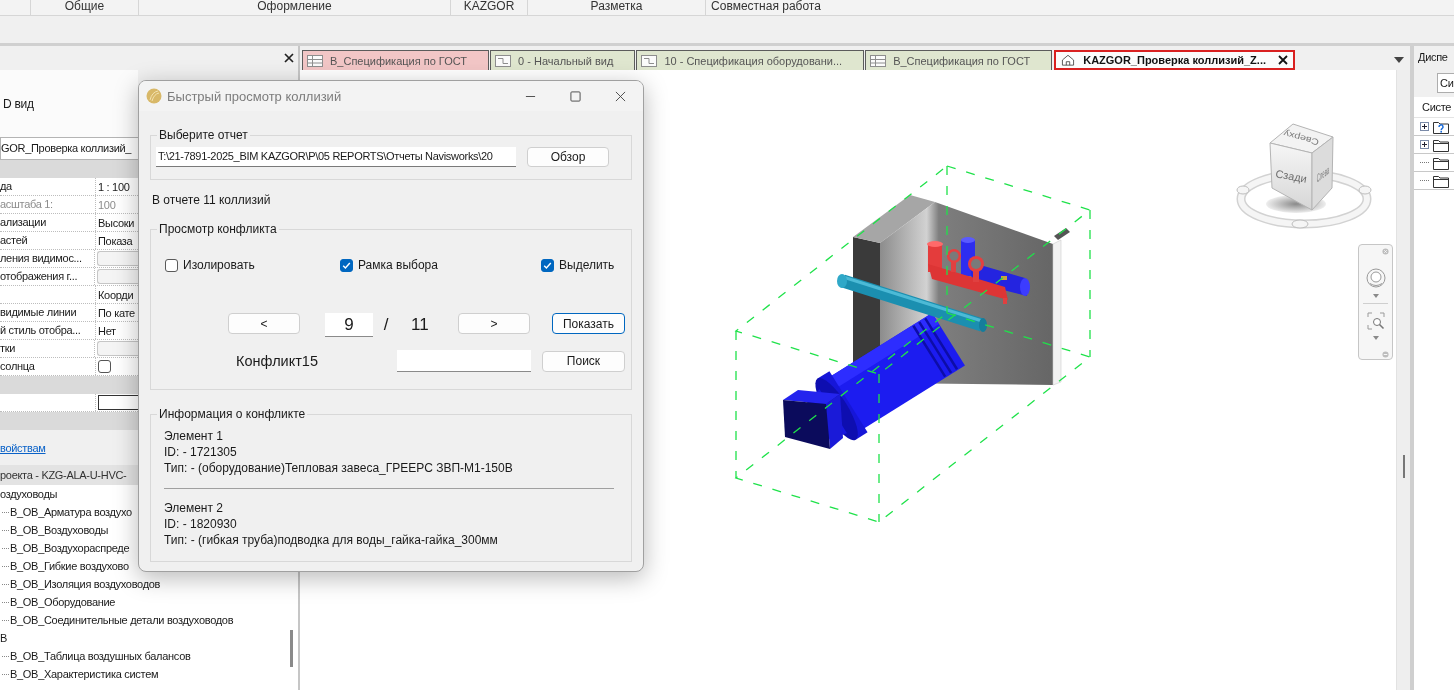 The height and width of the screenshot is (690, 1454). Describe the element at coordinates (84, 674) in the screenshot. I see `tree-item: В_ОВ_Характеристика систем` at that location.